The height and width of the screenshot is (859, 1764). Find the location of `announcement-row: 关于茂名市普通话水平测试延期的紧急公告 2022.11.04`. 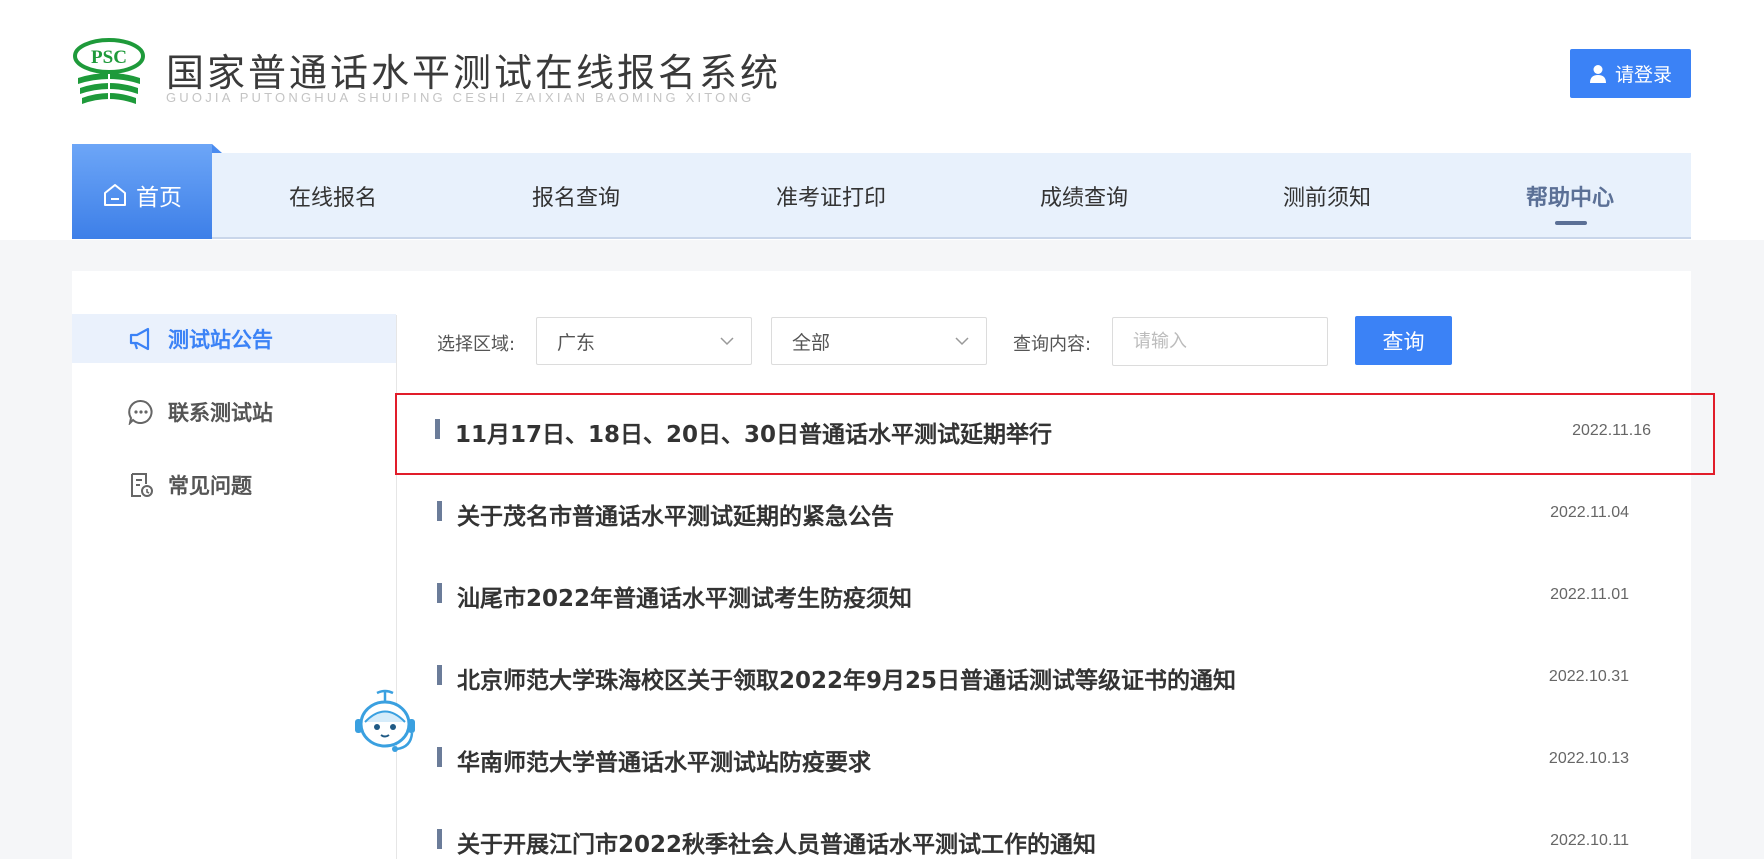

announcement-row: 关于茂名市普通话水平测试延期的紧急公告 2022.11.04 is located at coordinates (1040, 516).